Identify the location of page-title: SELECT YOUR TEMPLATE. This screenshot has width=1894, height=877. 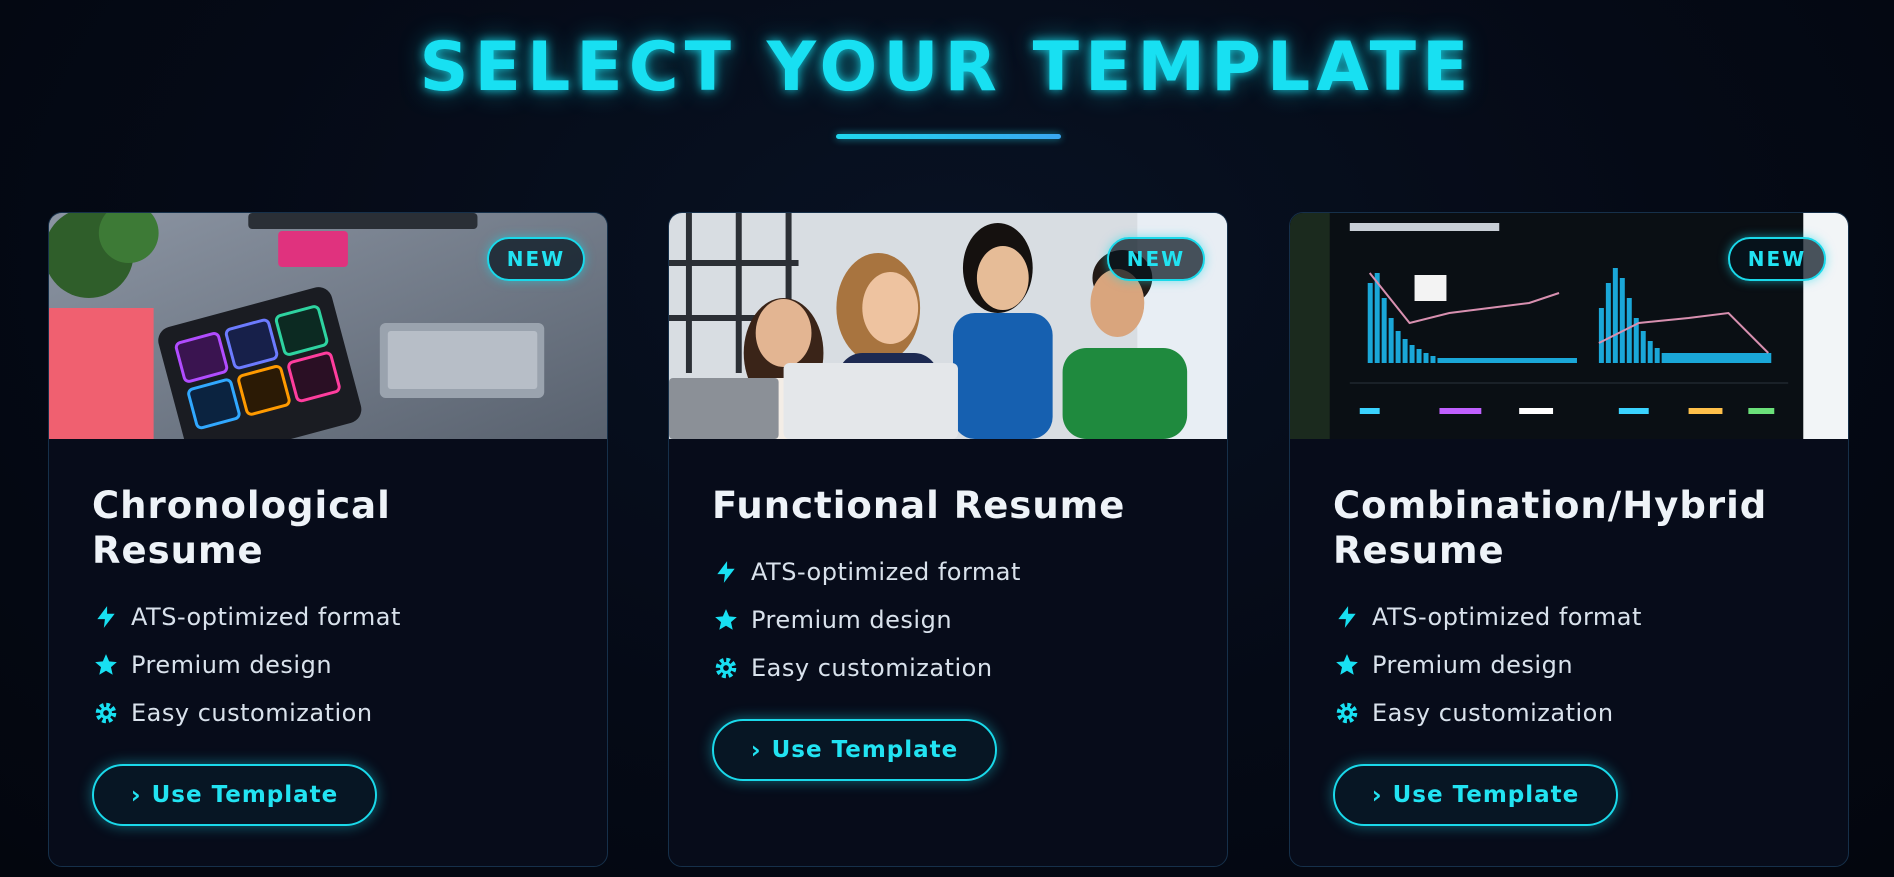
(947, 67).